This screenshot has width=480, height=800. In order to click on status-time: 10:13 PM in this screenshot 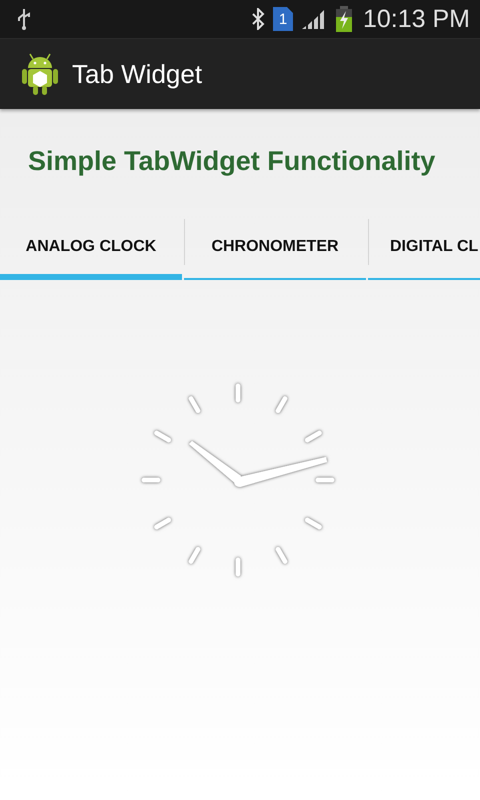, I will do `click(416, 19)`.